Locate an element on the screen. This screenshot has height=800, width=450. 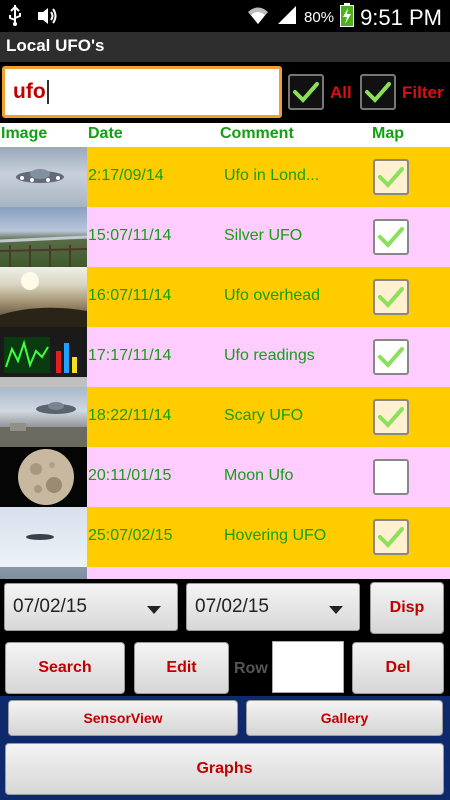
wifi-signal-icon is located at coordinates (258, 17).